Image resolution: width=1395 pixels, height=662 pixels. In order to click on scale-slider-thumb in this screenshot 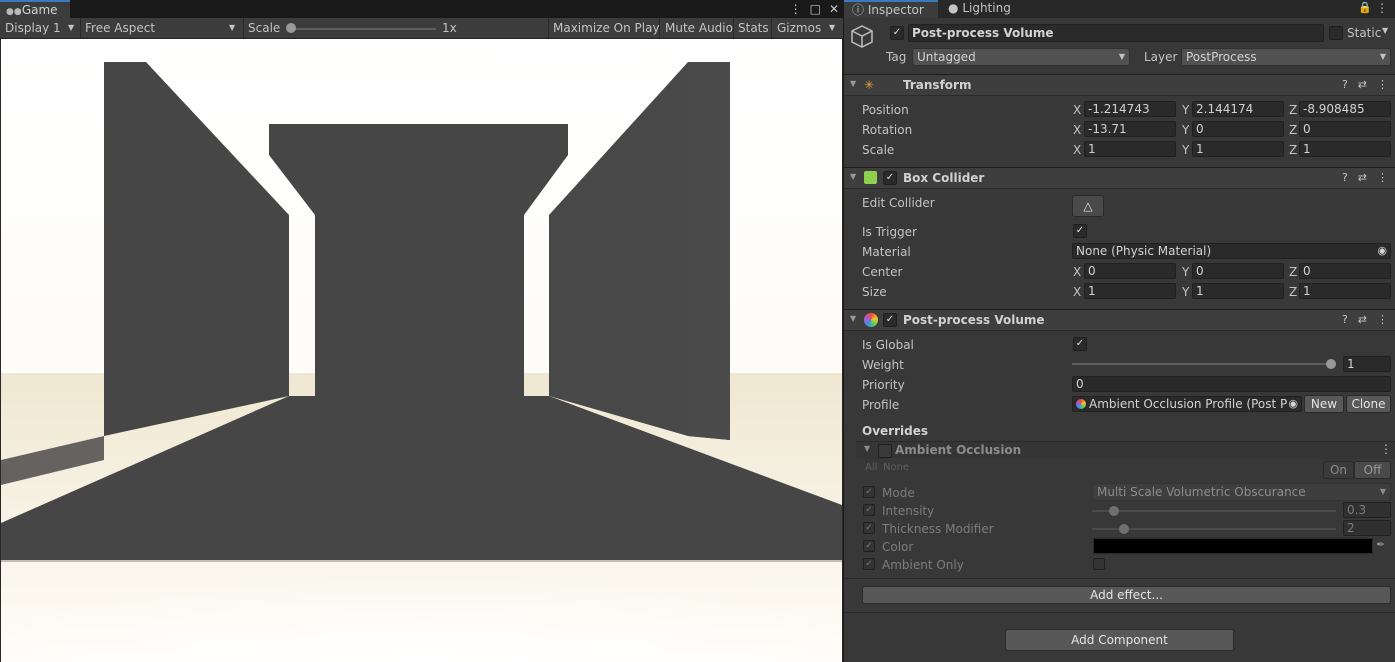, I will do `click(291, 28)`.